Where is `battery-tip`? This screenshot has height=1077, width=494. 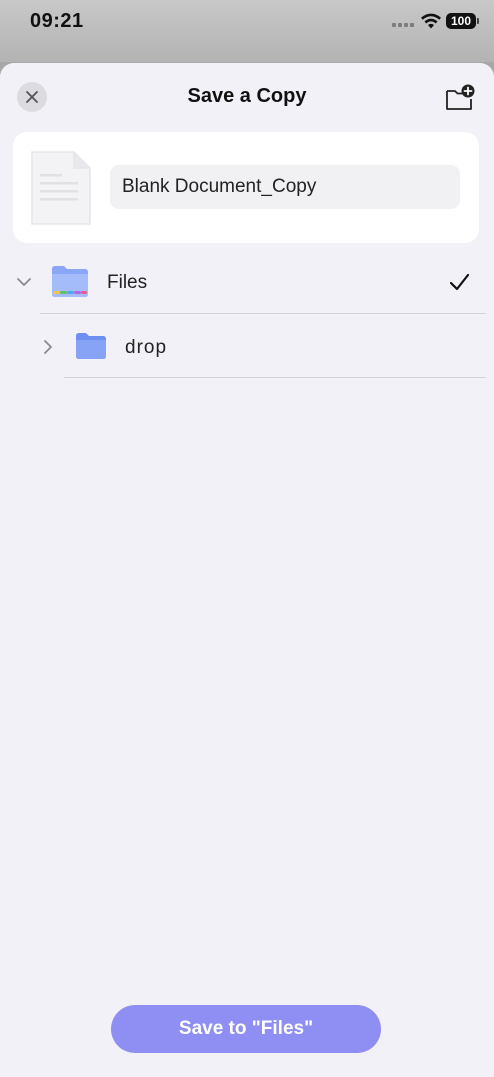 battery-tip is located at coordinates (478, 21).